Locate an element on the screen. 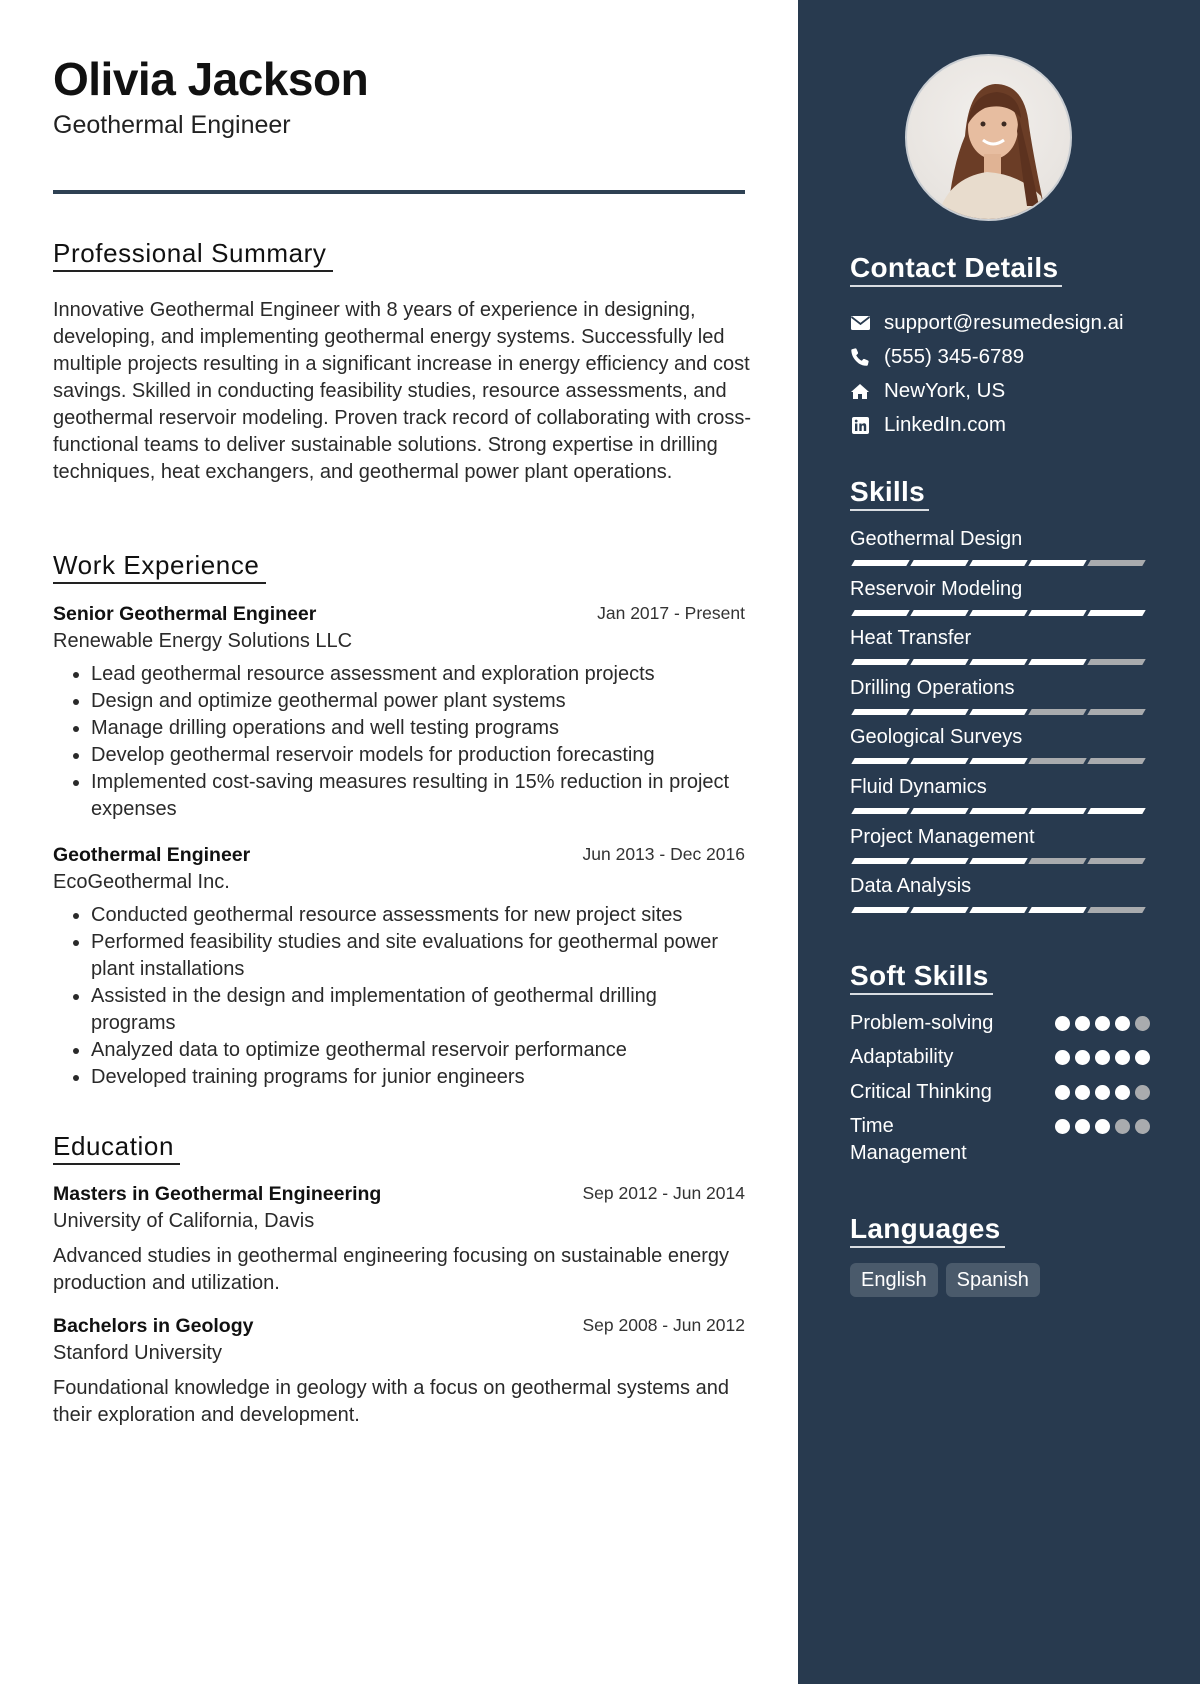 The width and height of the screenshot is (1200, 1684). education-heading: Education is located at coordinates (117, 1148).